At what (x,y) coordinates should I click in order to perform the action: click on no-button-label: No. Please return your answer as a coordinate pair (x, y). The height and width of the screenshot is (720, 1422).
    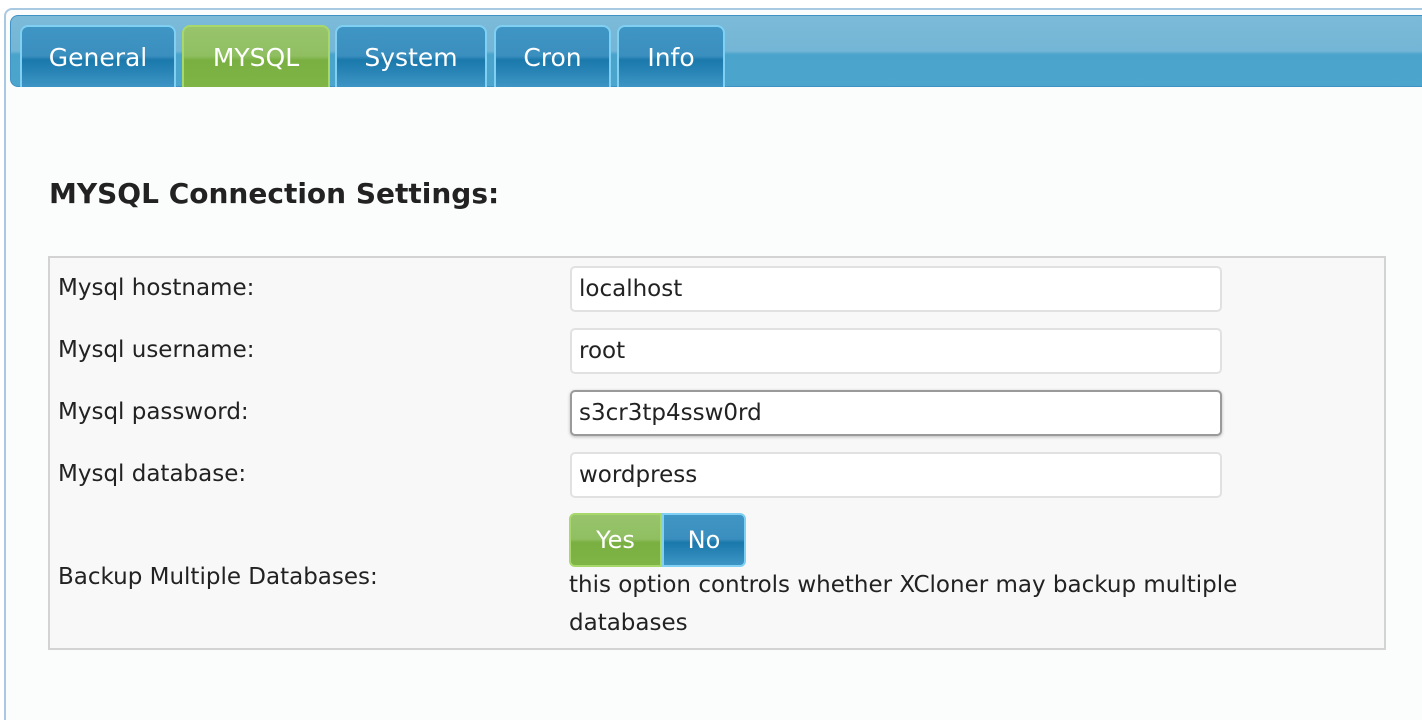
    Looking at the image, I should click on (704, 540).